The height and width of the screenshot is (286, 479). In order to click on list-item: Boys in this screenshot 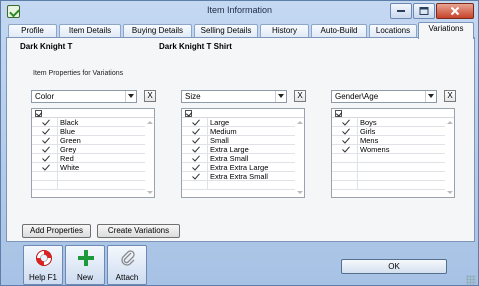, I will do `click(388, 122)`.